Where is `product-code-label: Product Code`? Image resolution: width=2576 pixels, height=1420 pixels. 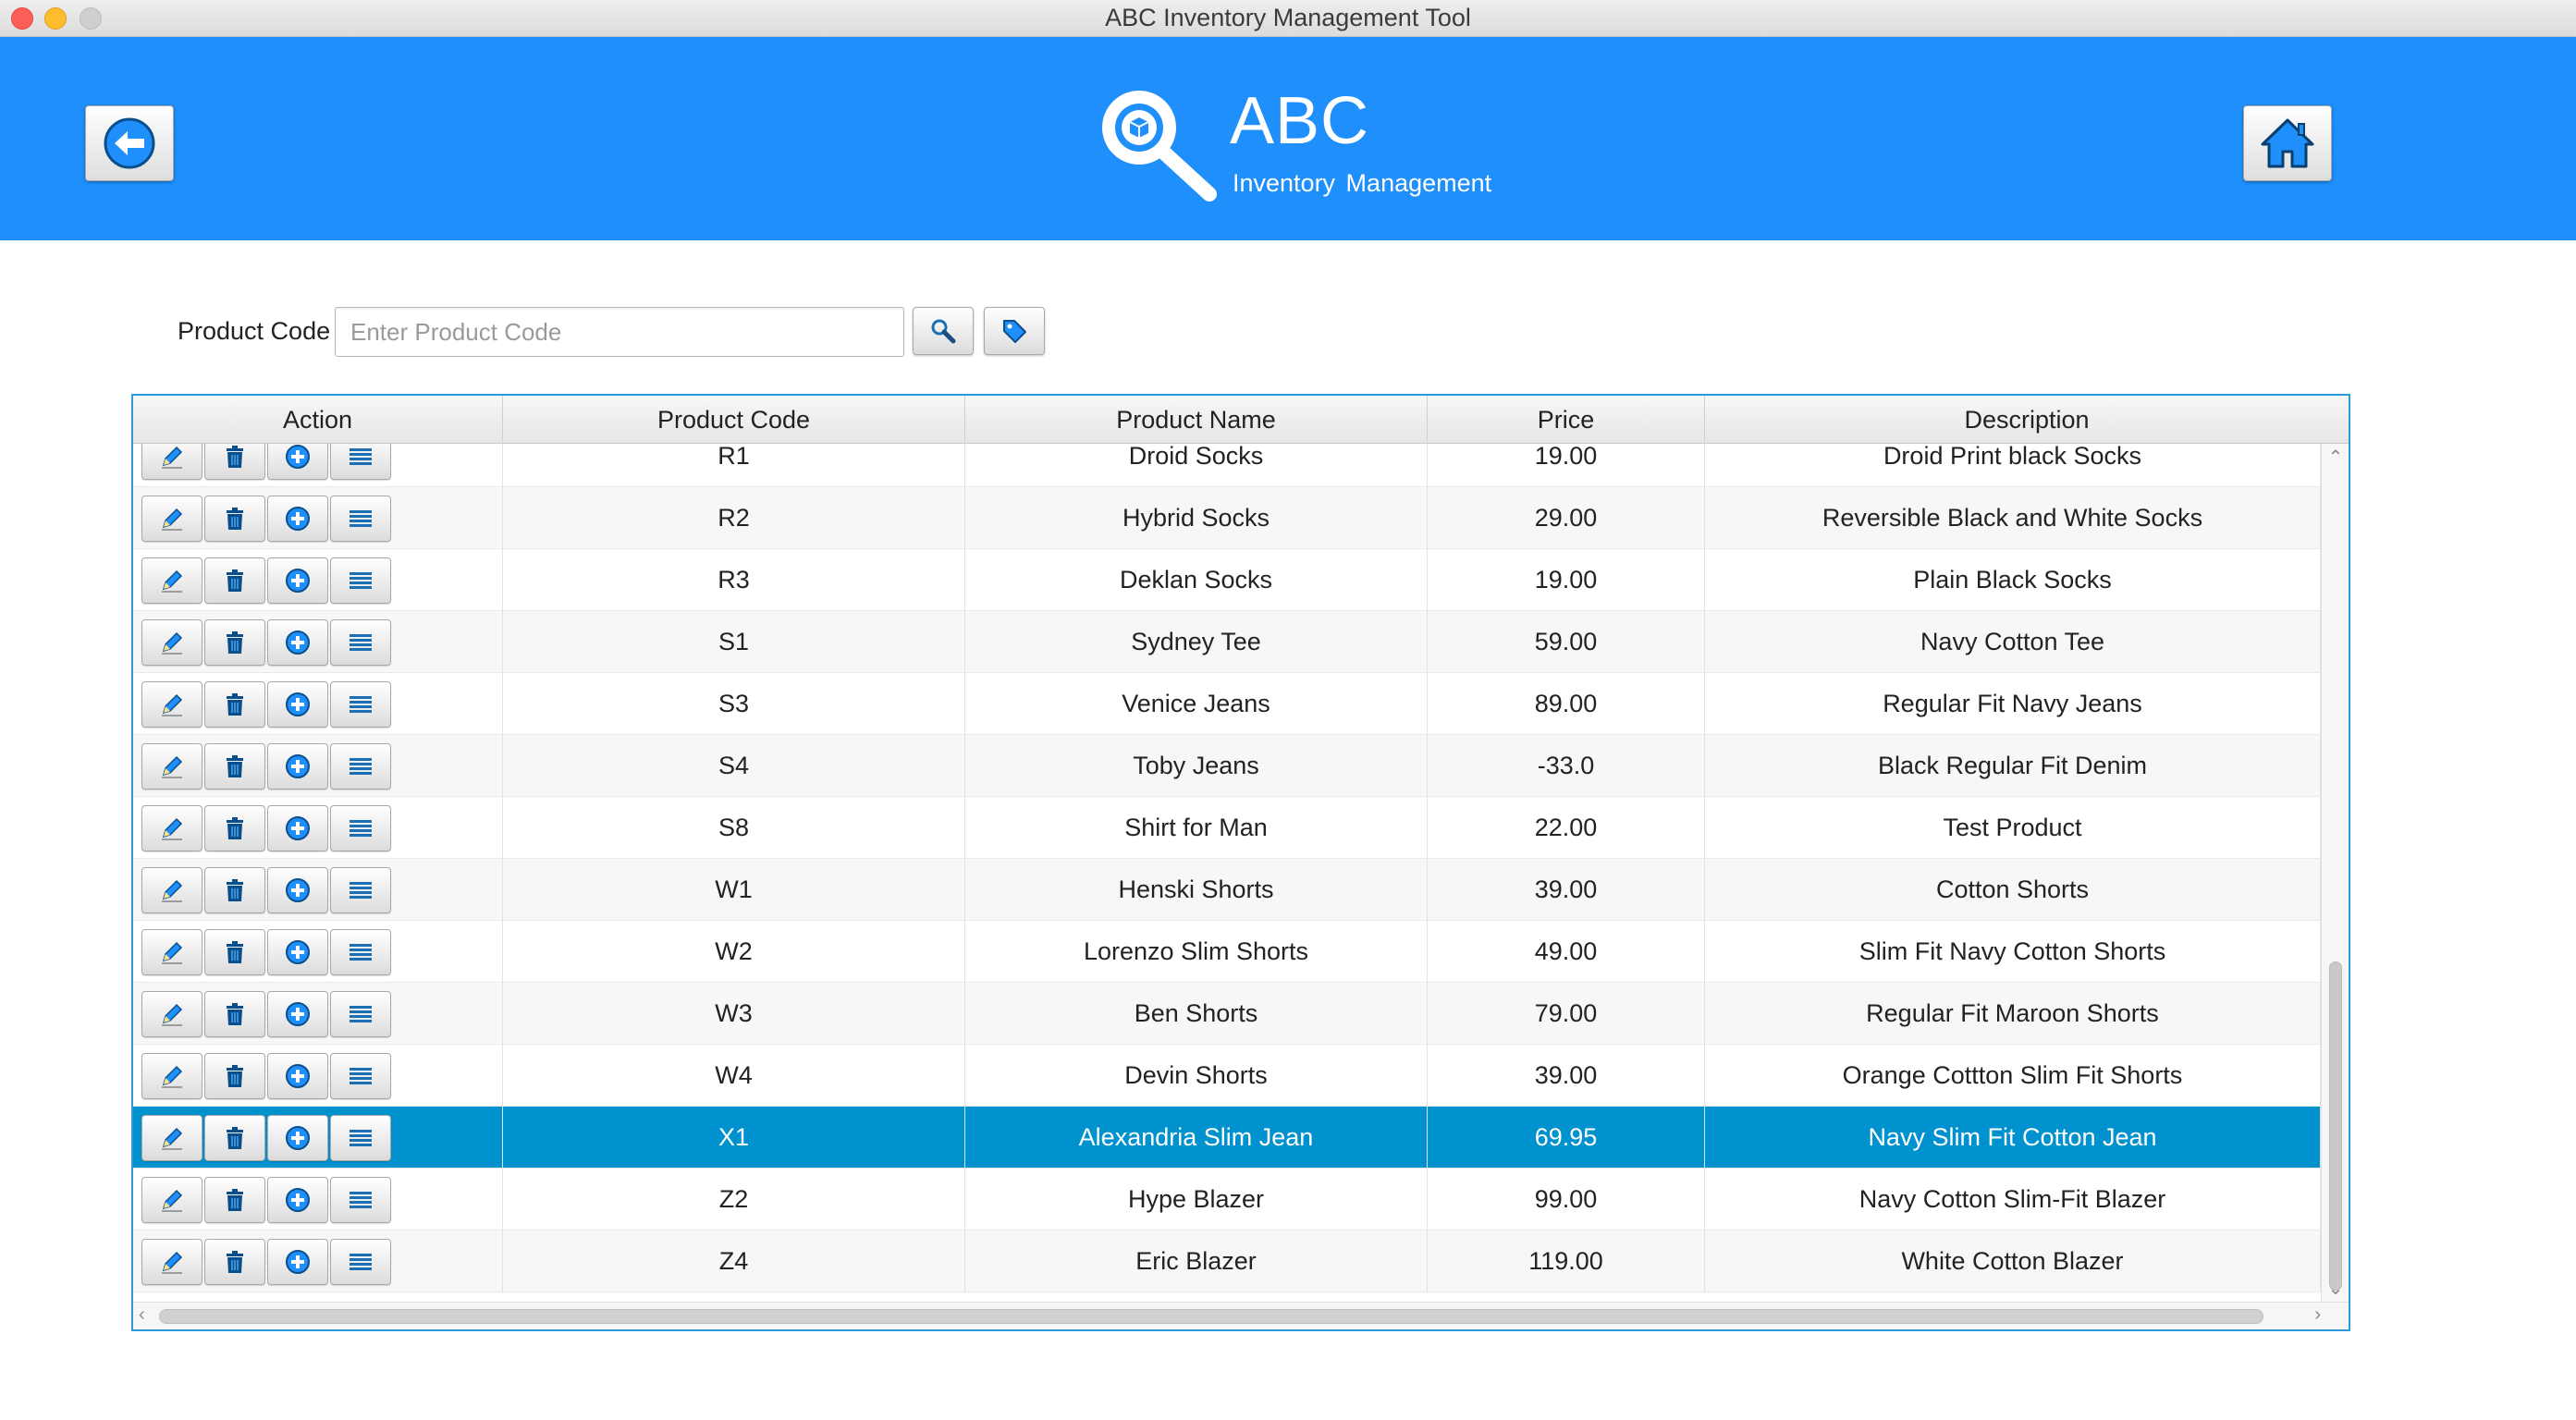 product-code-label: Product Code is located at coordinates (255, 331).